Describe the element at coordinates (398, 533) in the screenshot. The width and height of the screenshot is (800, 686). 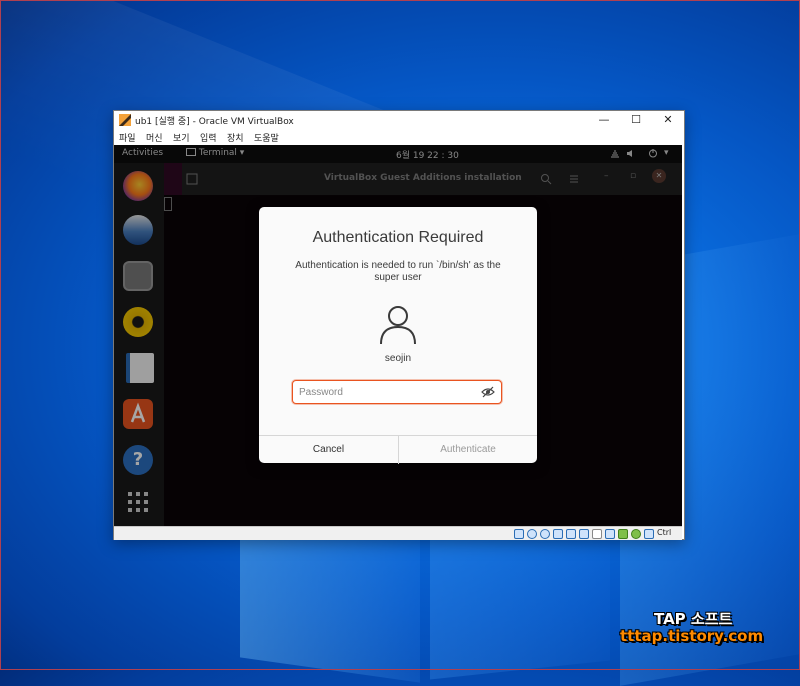
I see `vm-status-bar: Ctrl` at that location.